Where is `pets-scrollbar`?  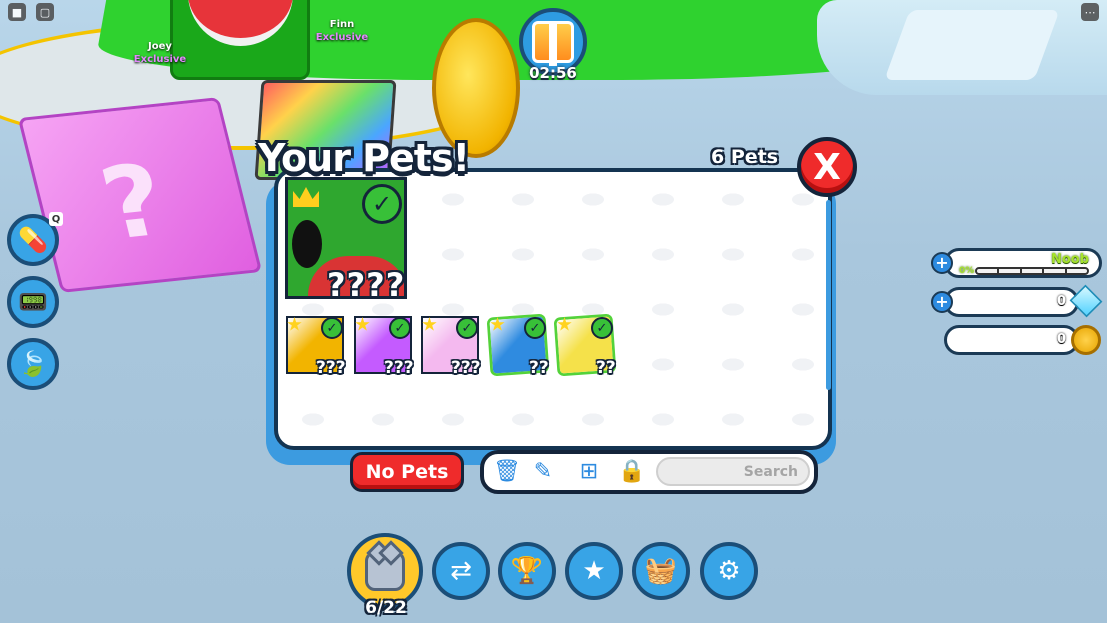
pets-scrollbar is located at coordinates (828, 295).